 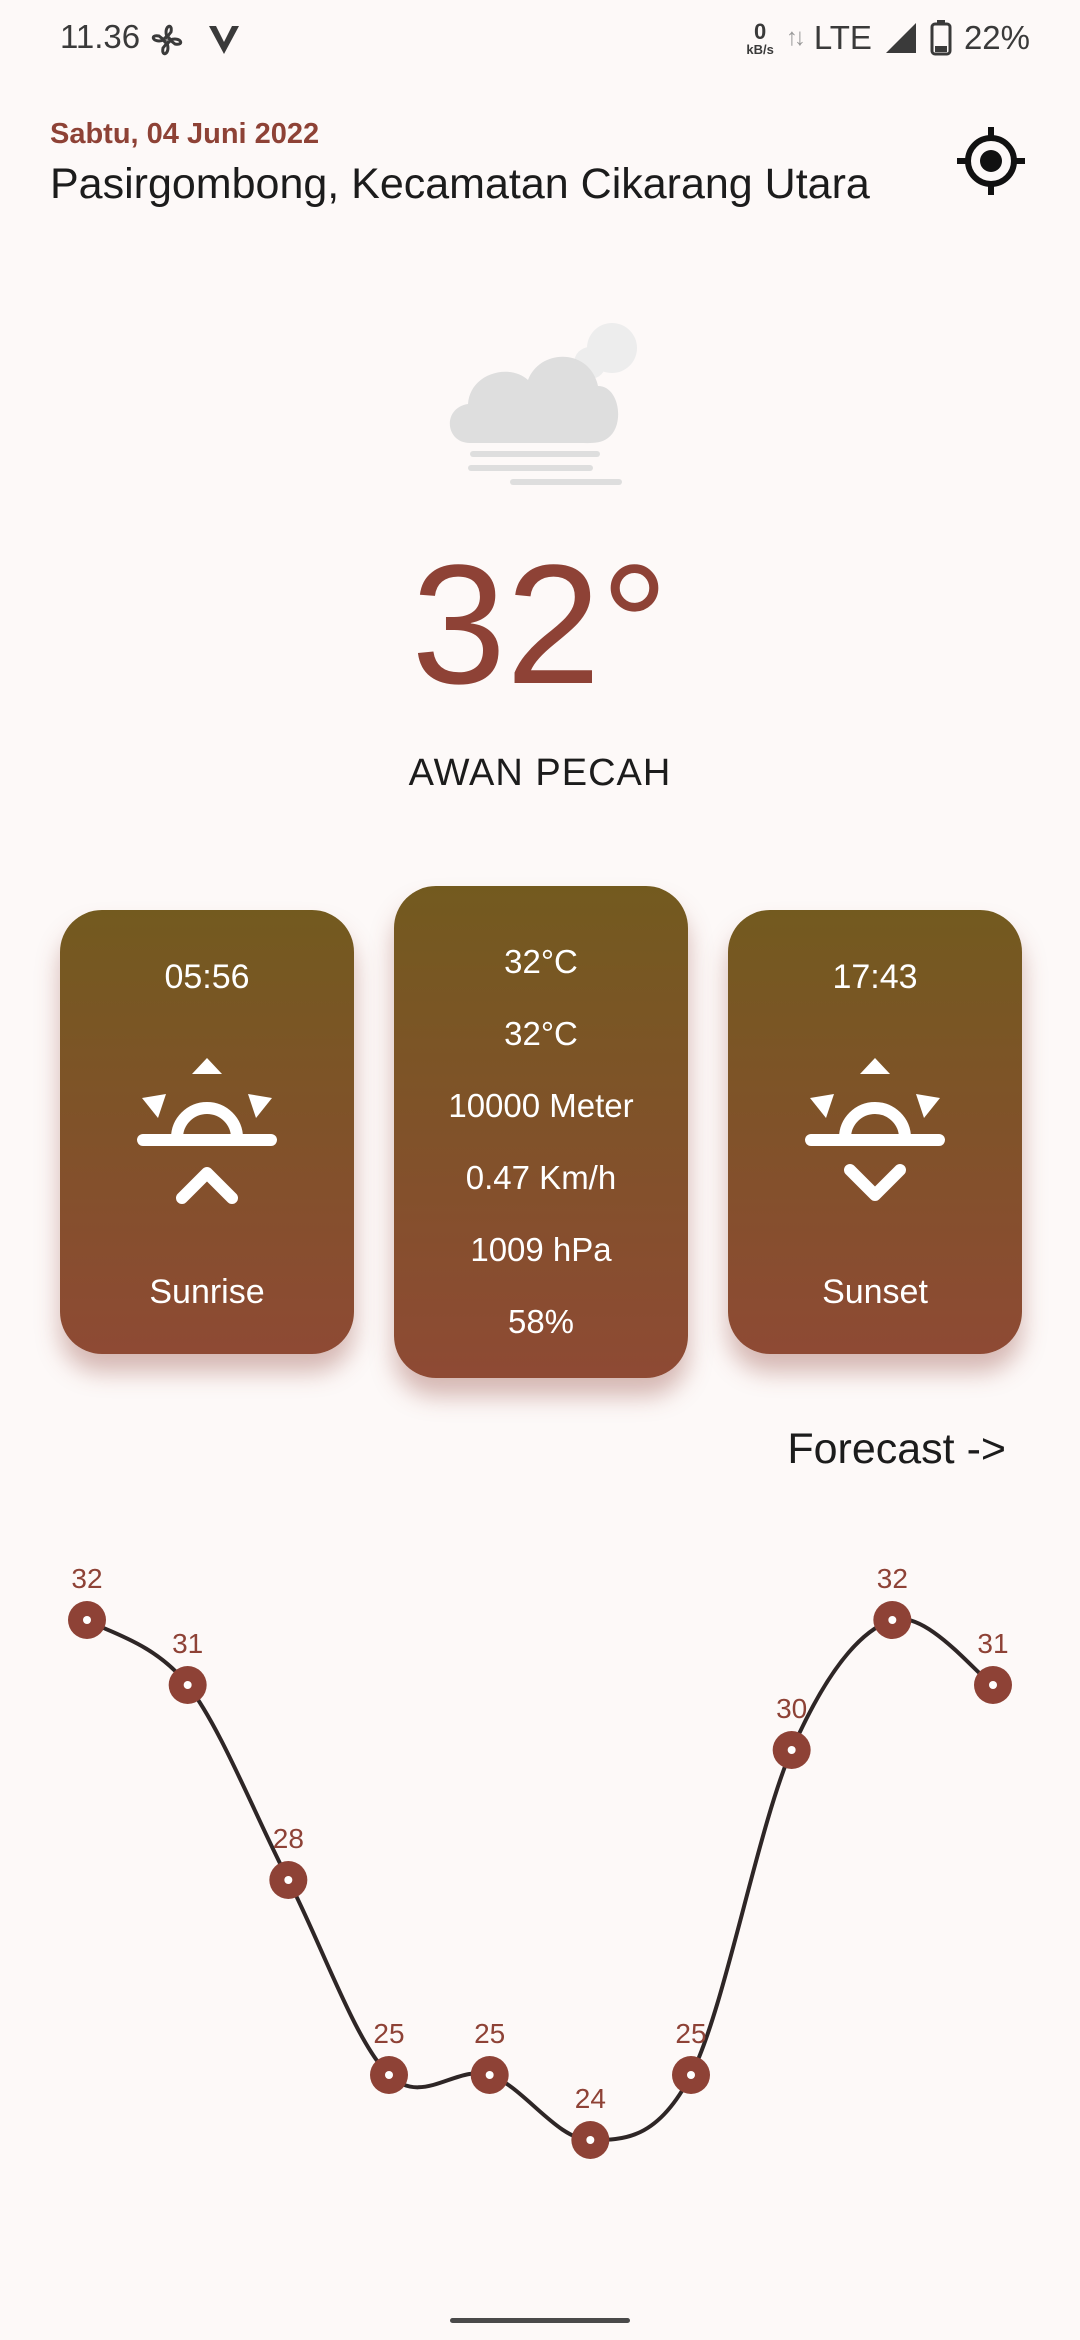 I want to click on sunset-label: Sunset, so click(x=875, y=1292).